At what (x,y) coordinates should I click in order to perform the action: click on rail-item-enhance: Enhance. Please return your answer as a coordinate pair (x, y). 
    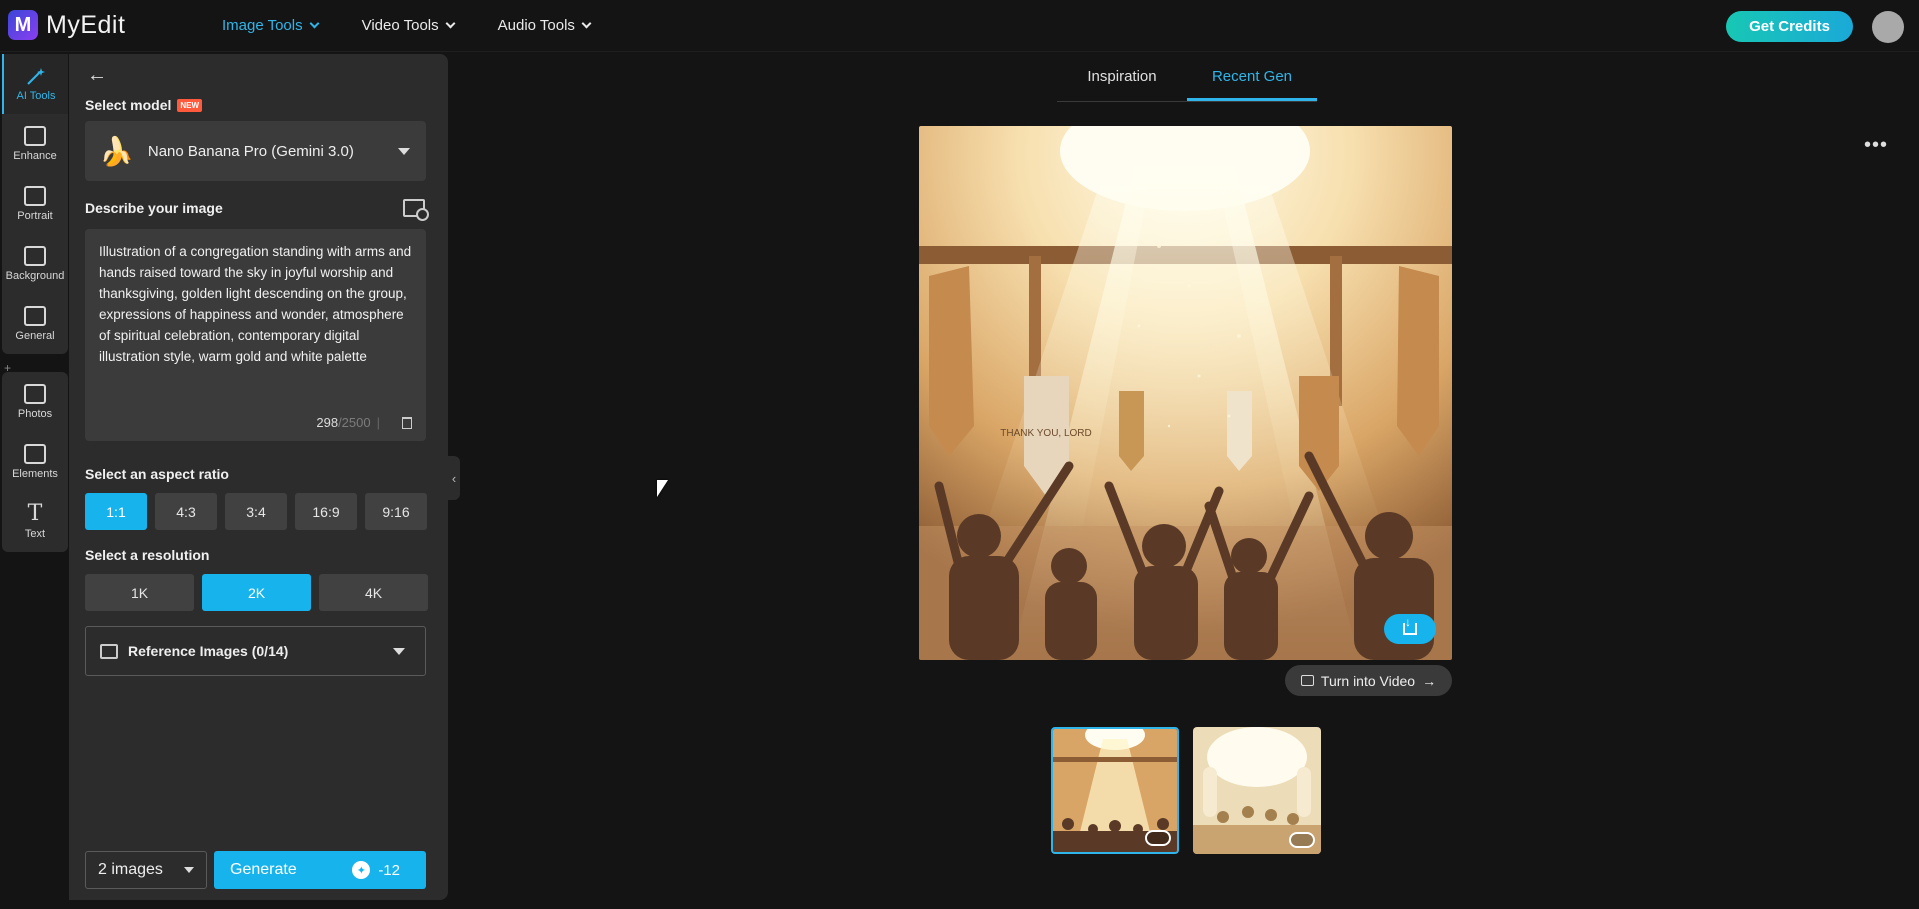
    Looking at the image, I should click on (35, 144).